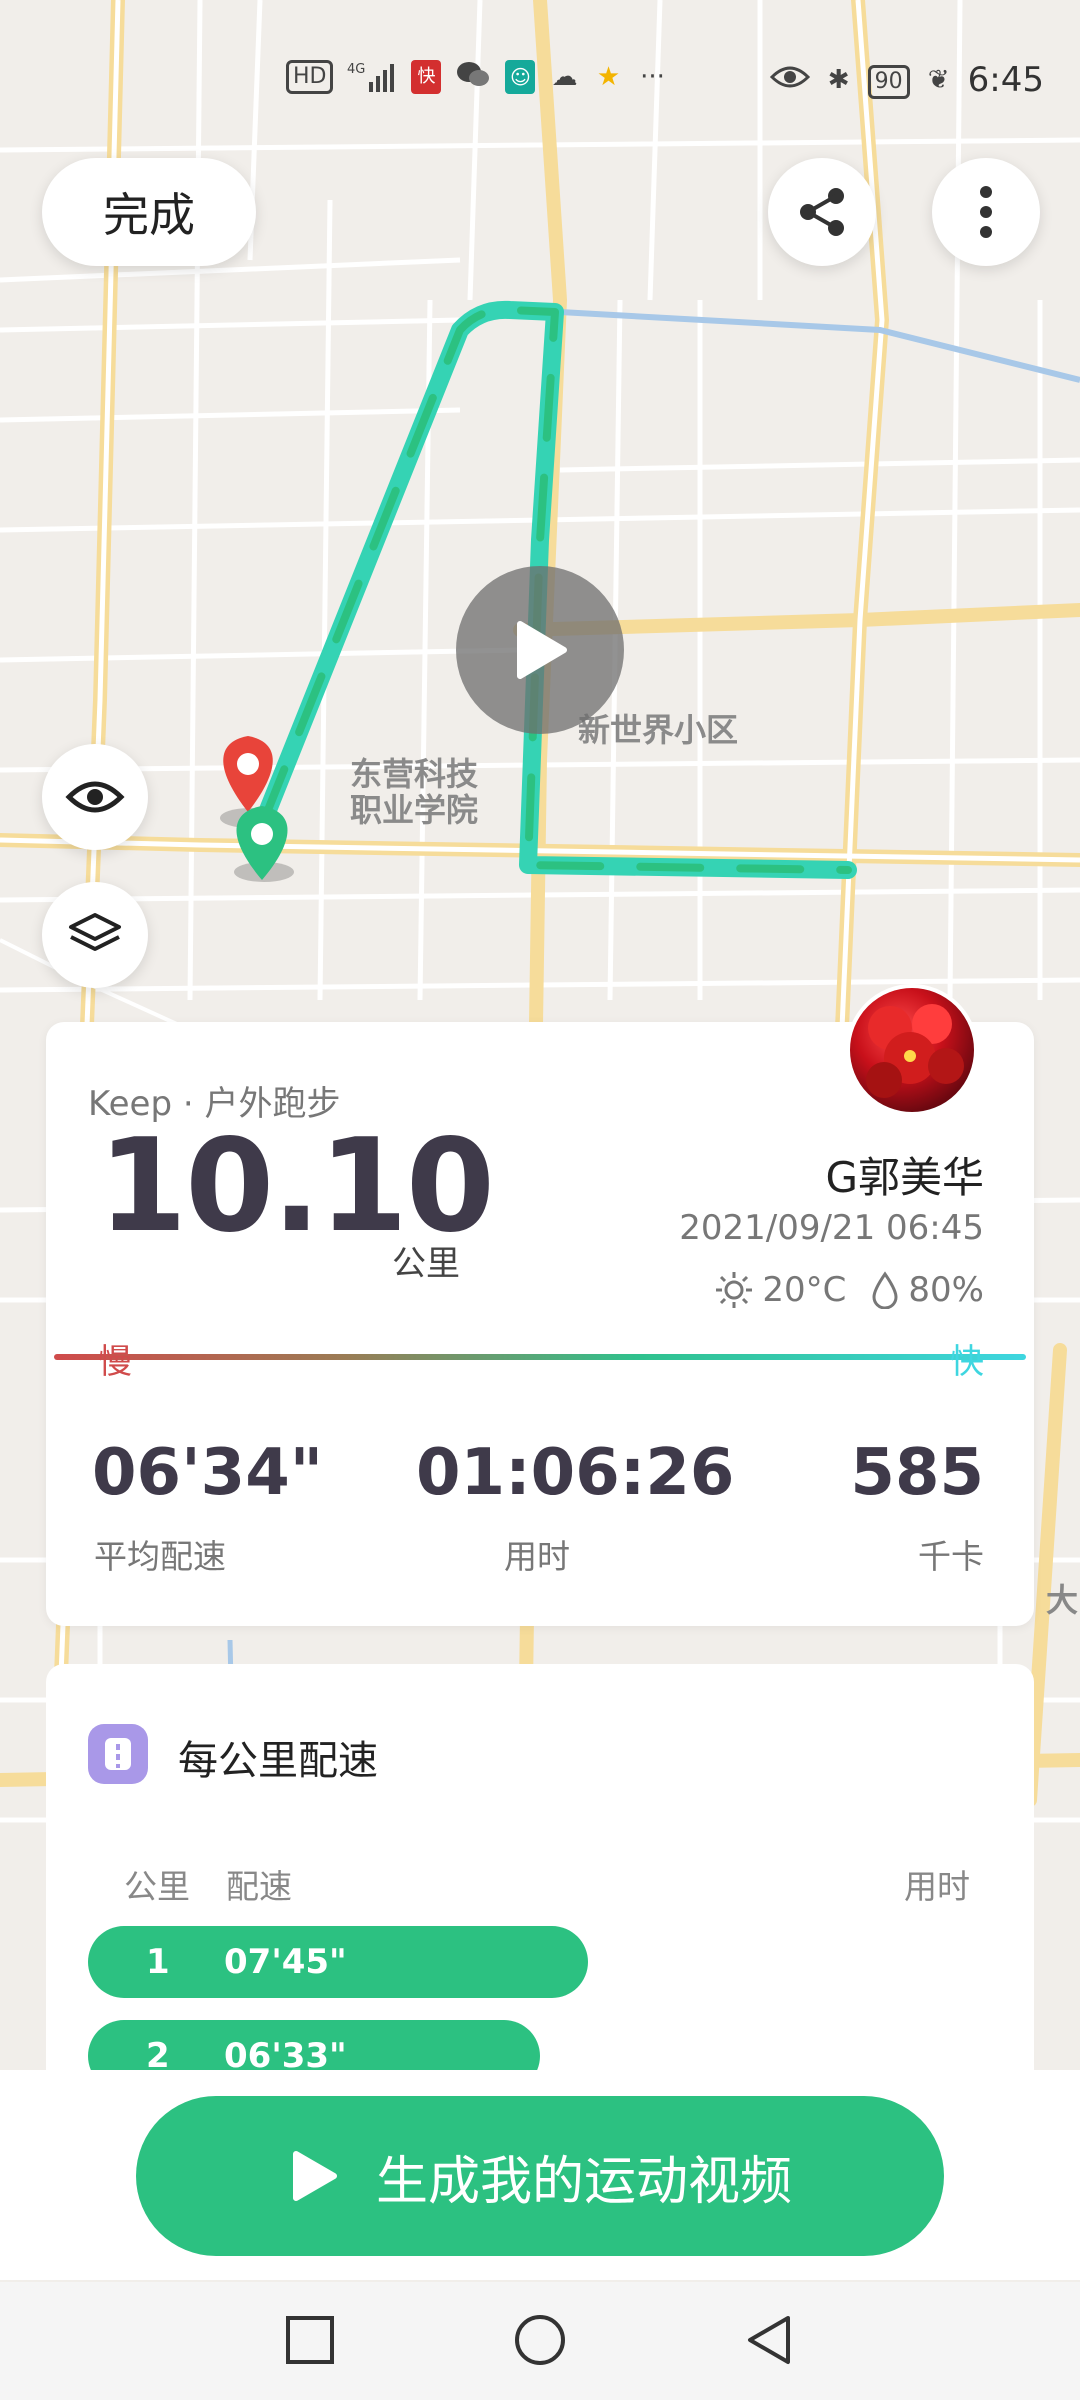 The width and height of the screenshot is (1080, 2400). Describe the element at coordinates (658, 730) in the screenshot. I see `map-label-community: 新世界小区` at that location.